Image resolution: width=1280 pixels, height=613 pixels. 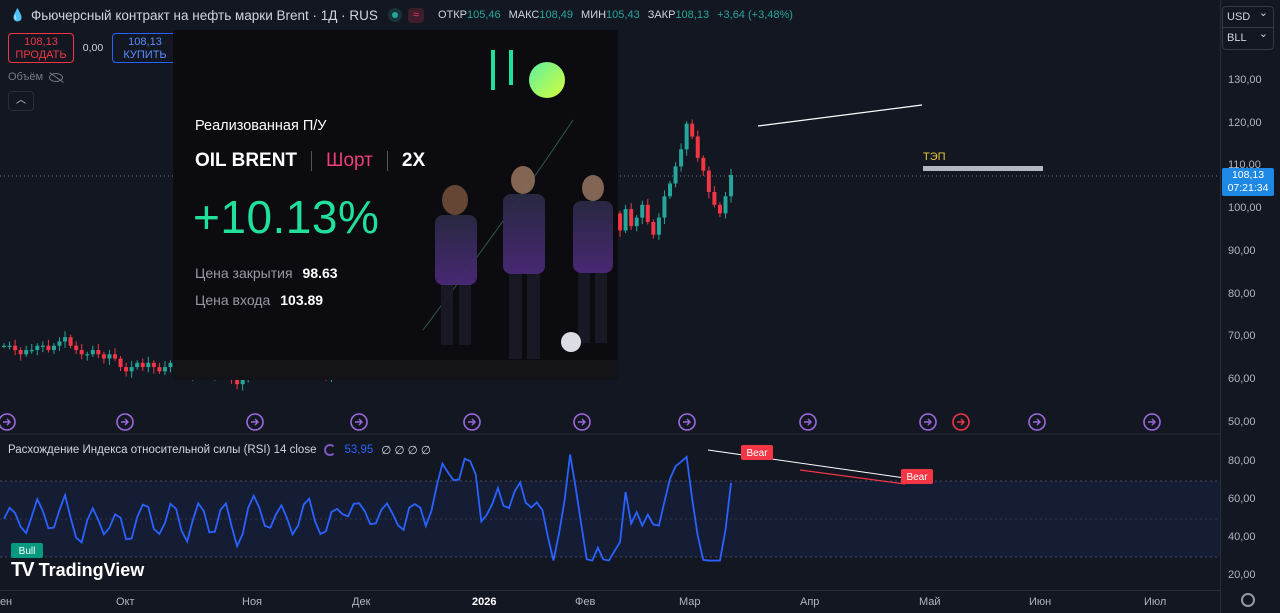 What do you see at coordinates (17, 15) in the screenshot?
I see `oil-drop-icon: 💧` at bounding box center [17, 15].